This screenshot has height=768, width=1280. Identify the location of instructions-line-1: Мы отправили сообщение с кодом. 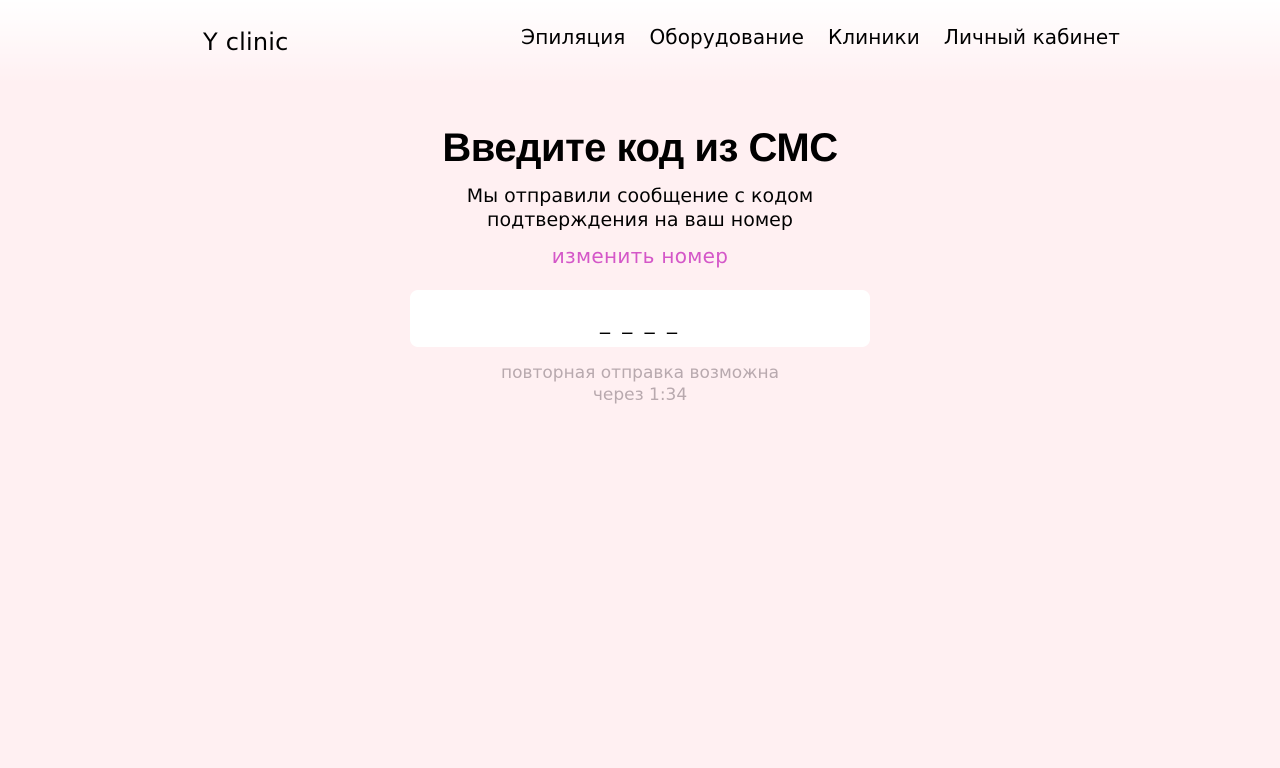
(640, 196).